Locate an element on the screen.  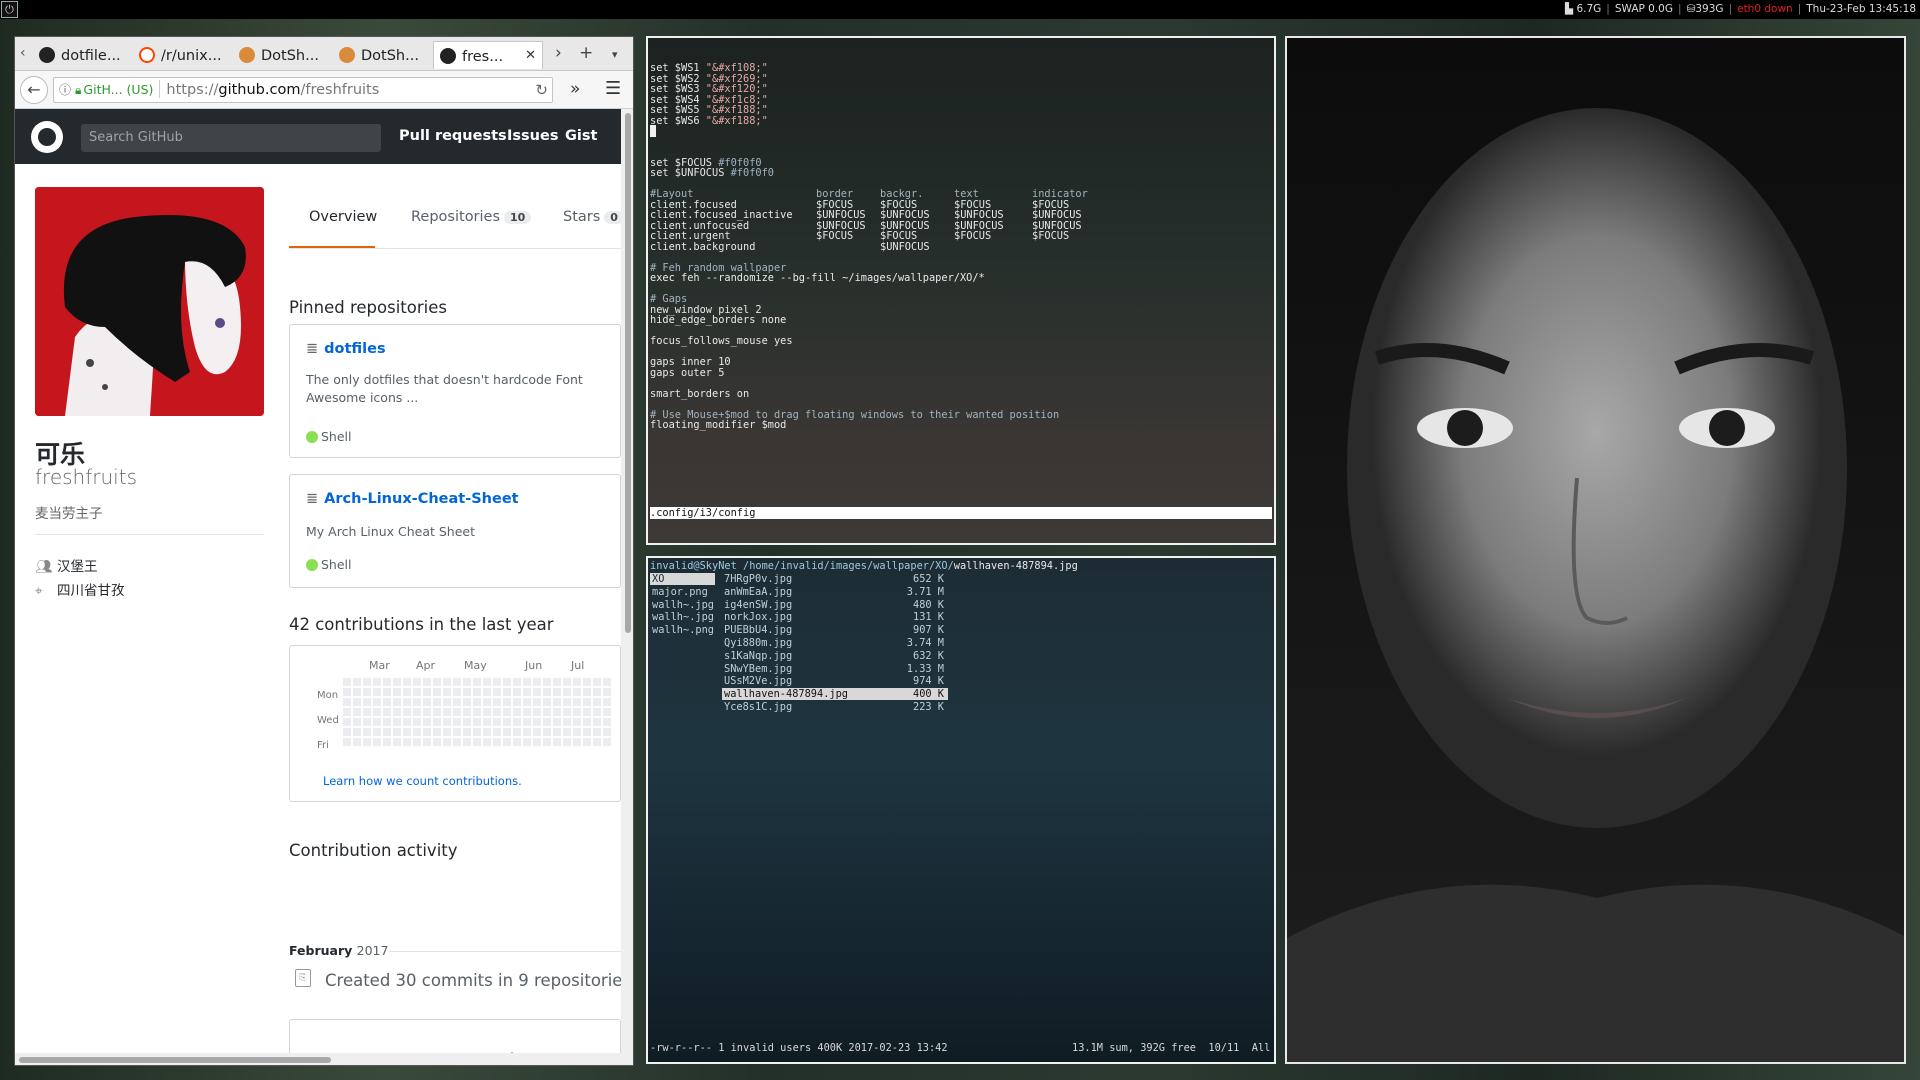
parent-entry: wallh~.png is located at coordinates (683, 630).